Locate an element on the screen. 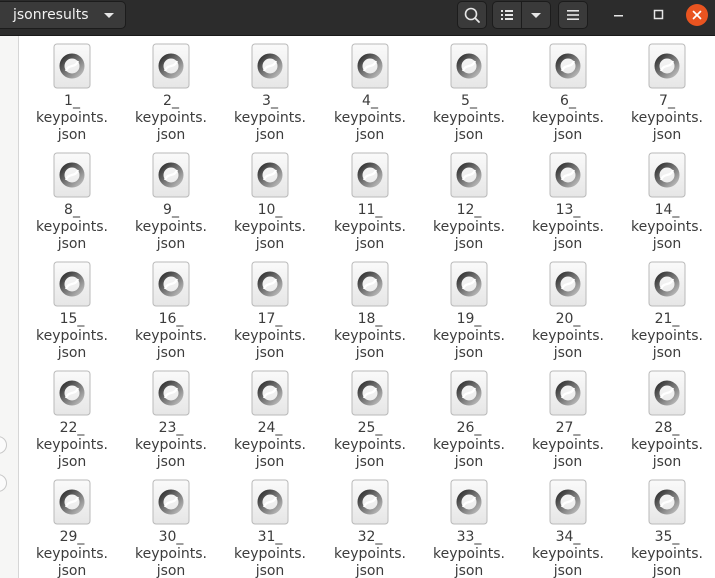  file-name-line: 11_ is located at coordinates (370, 210).